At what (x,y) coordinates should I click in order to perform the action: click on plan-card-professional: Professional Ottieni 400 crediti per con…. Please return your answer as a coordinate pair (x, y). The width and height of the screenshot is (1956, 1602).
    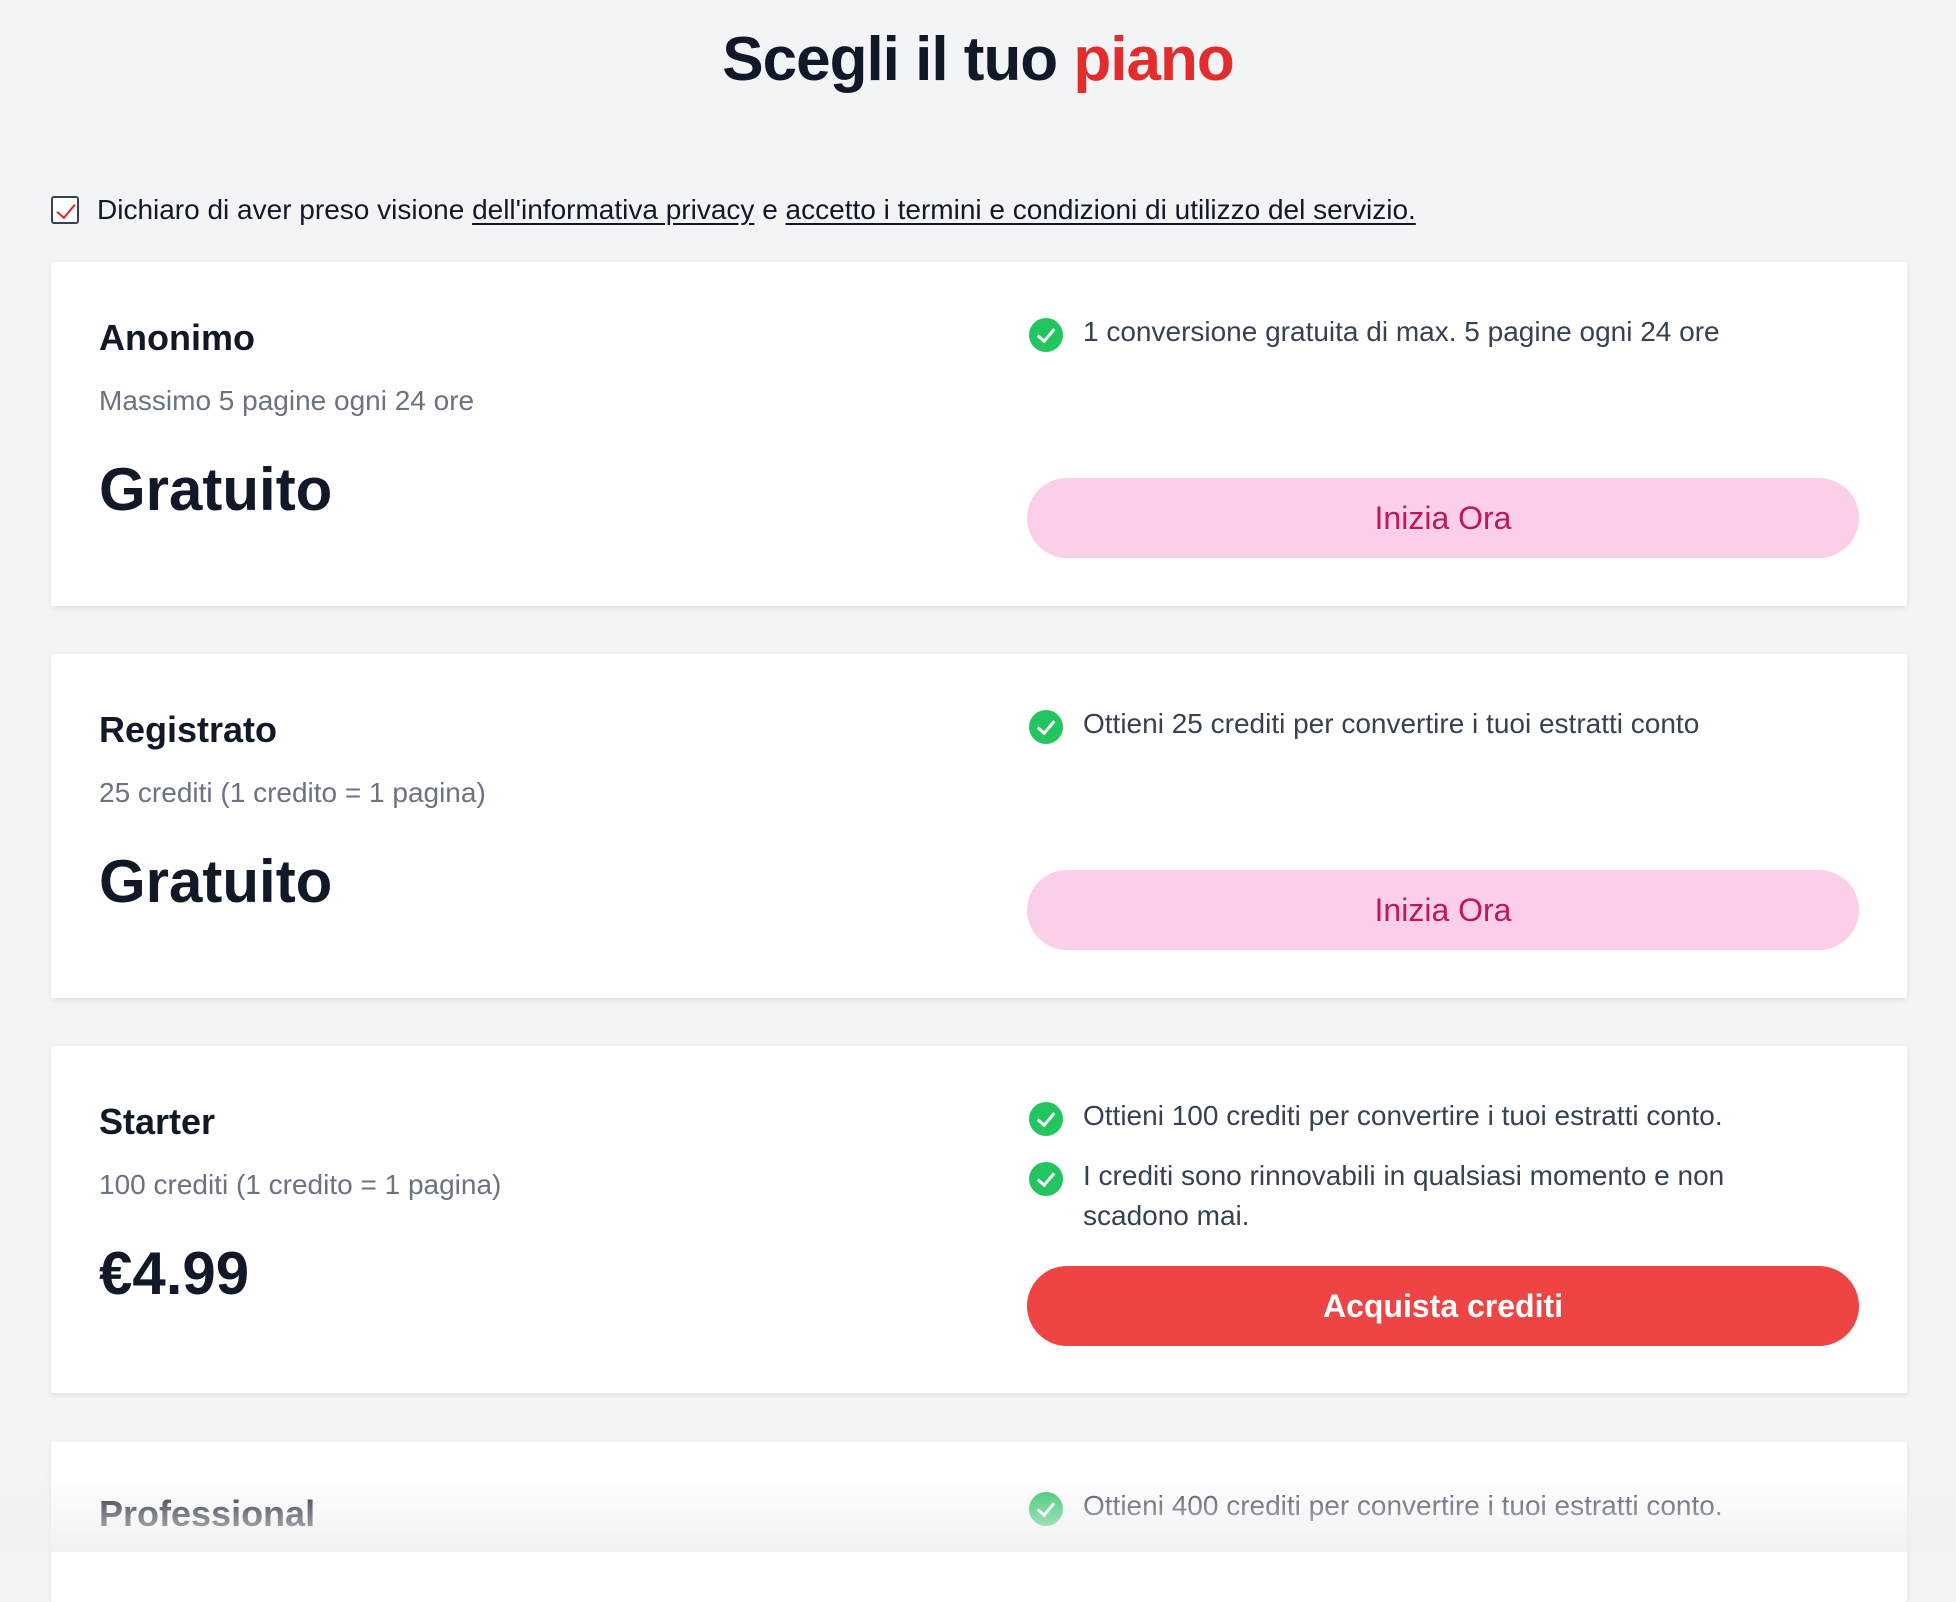
    Looking at the image, I should click on (979, 1522).